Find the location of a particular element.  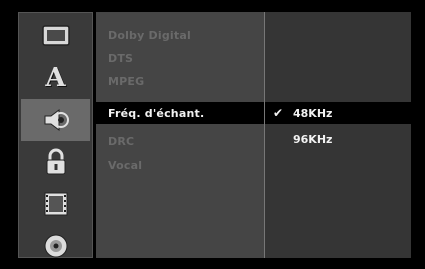

sidebar-item-audio is located at coordinates (55, 120).